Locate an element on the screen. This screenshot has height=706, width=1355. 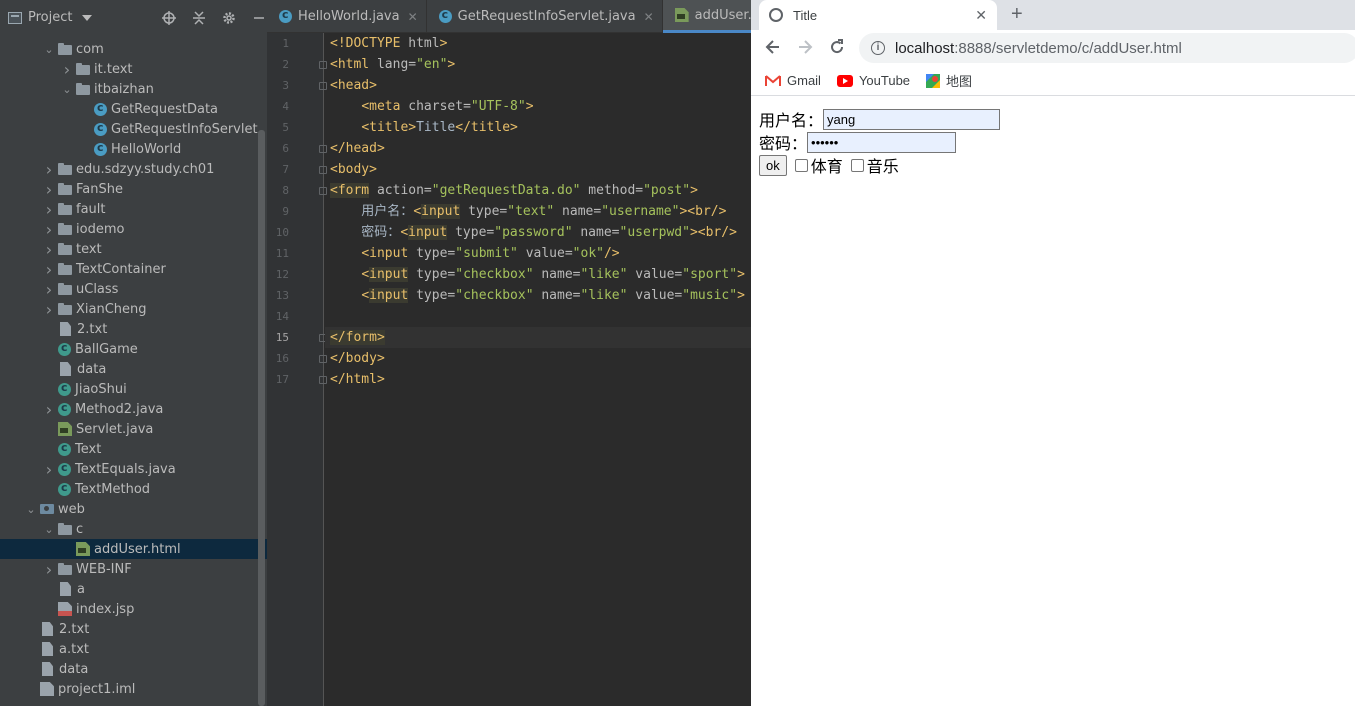
code-line: </body> is located at coordinates (538, 358).